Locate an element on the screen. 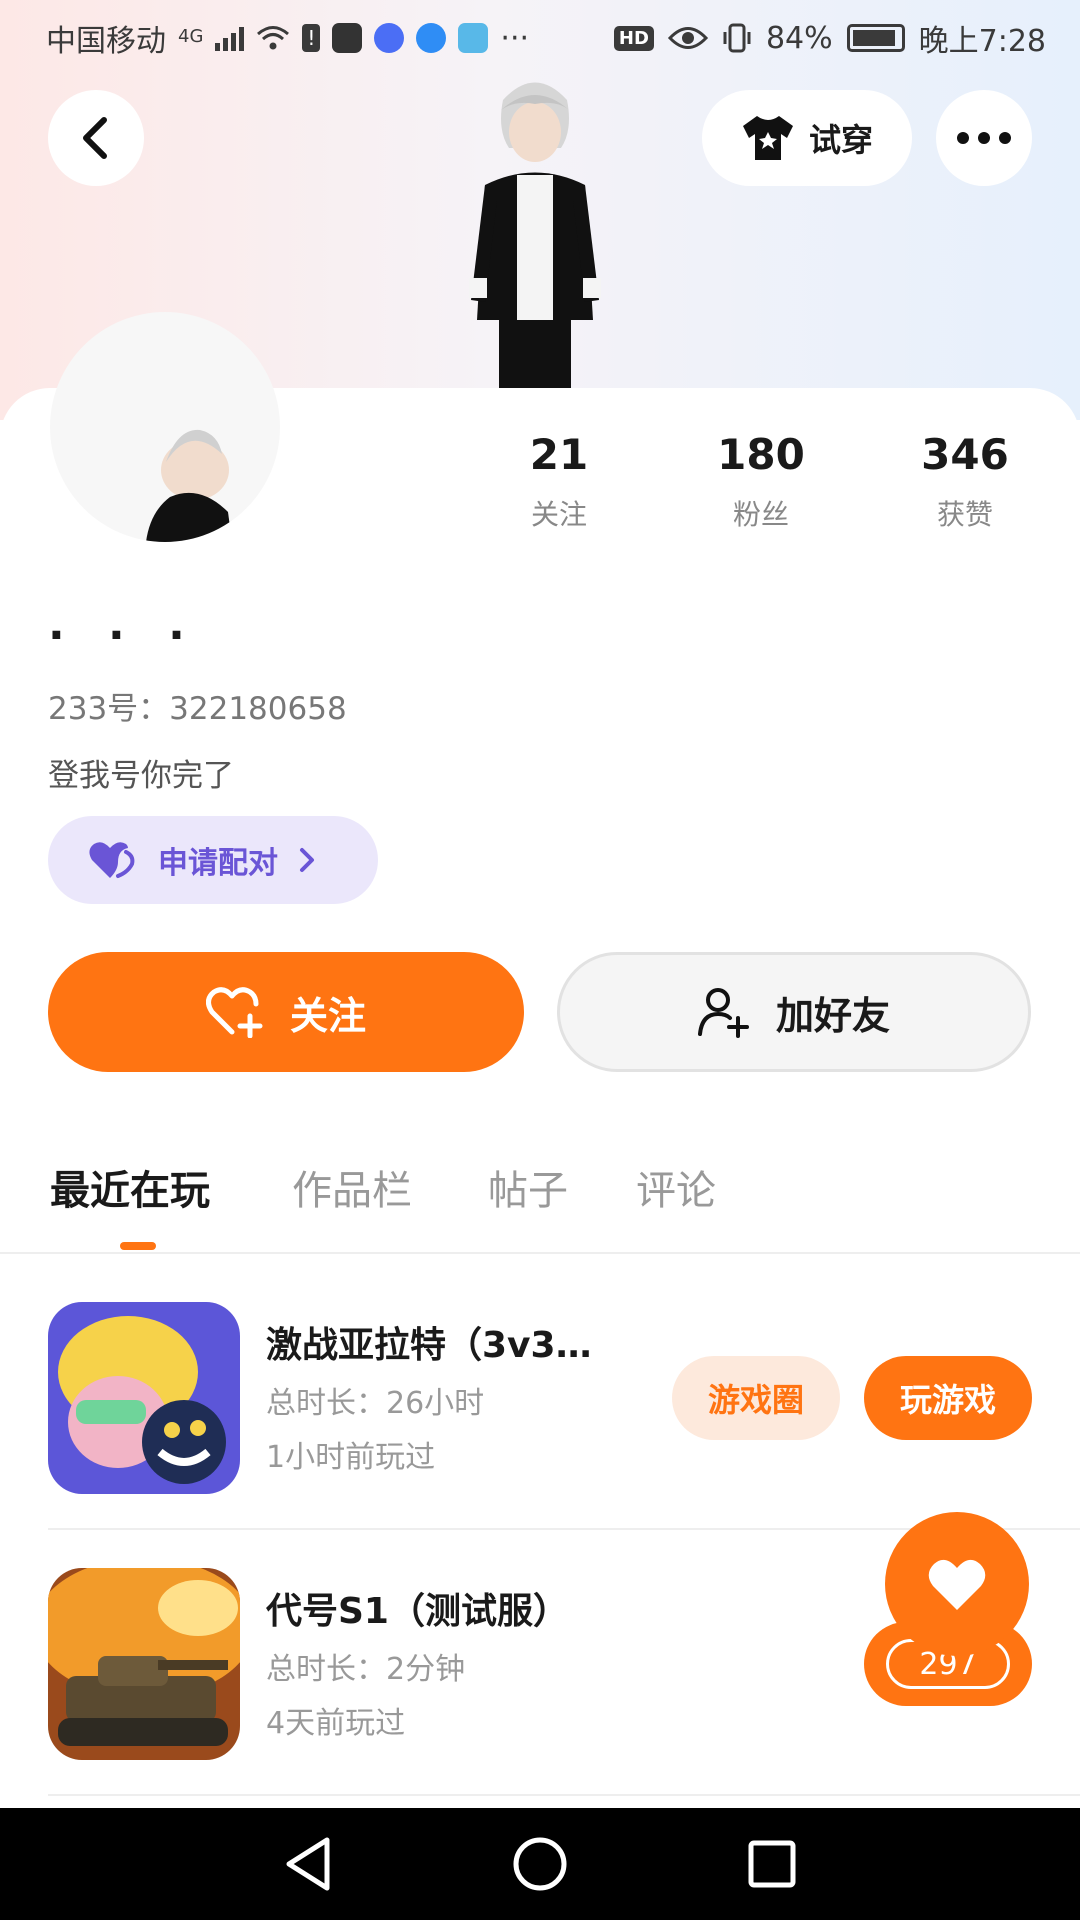 The image size is (1080, 1920). play-game-label: 玩游戏 is located at coordinates (947, 1400).